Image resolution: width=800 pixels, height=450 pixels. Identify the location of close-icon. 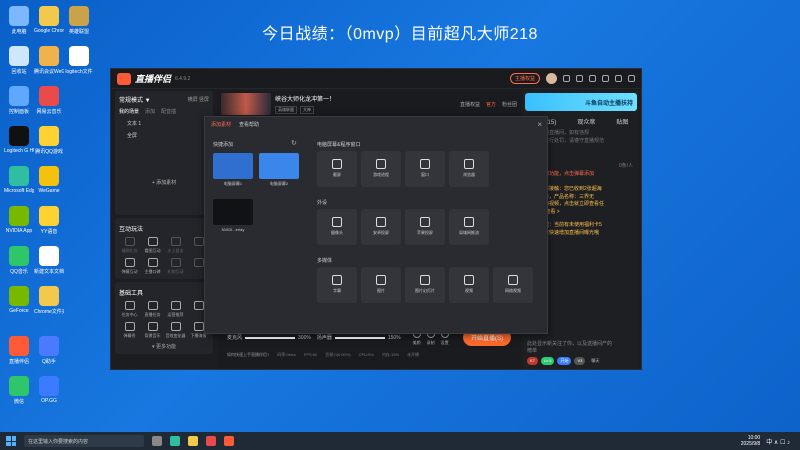
(631, 78).